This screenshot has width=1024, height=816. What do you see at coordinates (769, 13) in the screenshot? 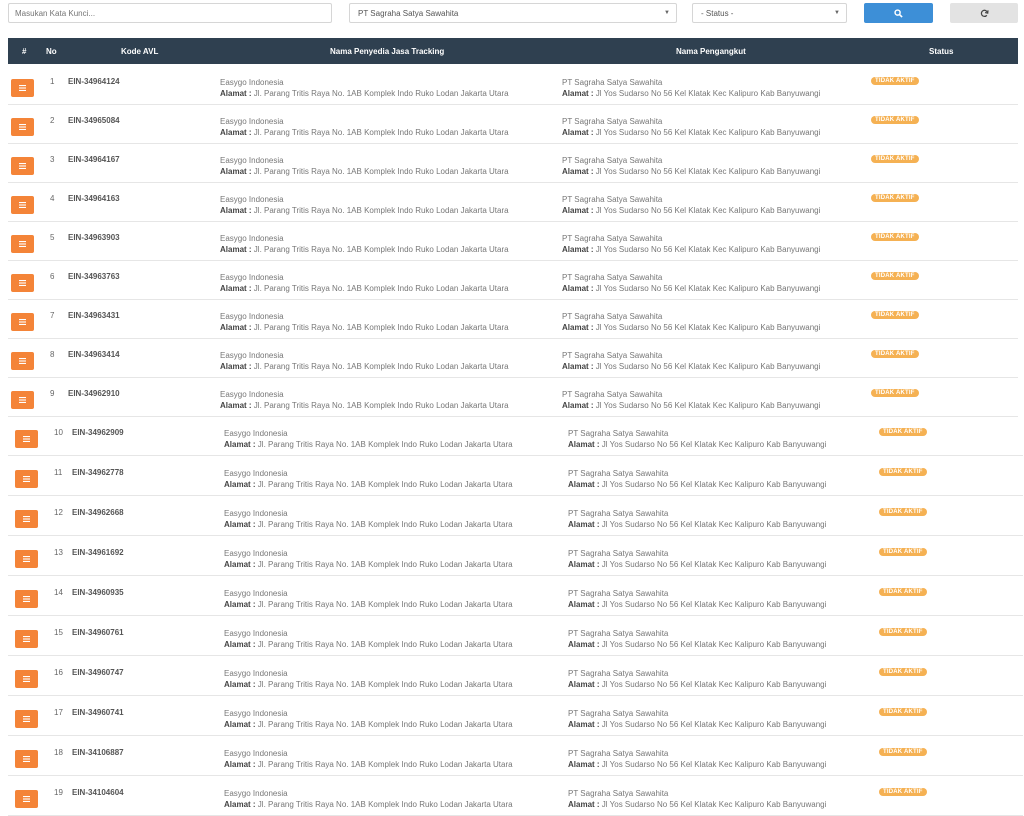
I see `status-select: - Status - ▼` at bounding box center [769, 13].